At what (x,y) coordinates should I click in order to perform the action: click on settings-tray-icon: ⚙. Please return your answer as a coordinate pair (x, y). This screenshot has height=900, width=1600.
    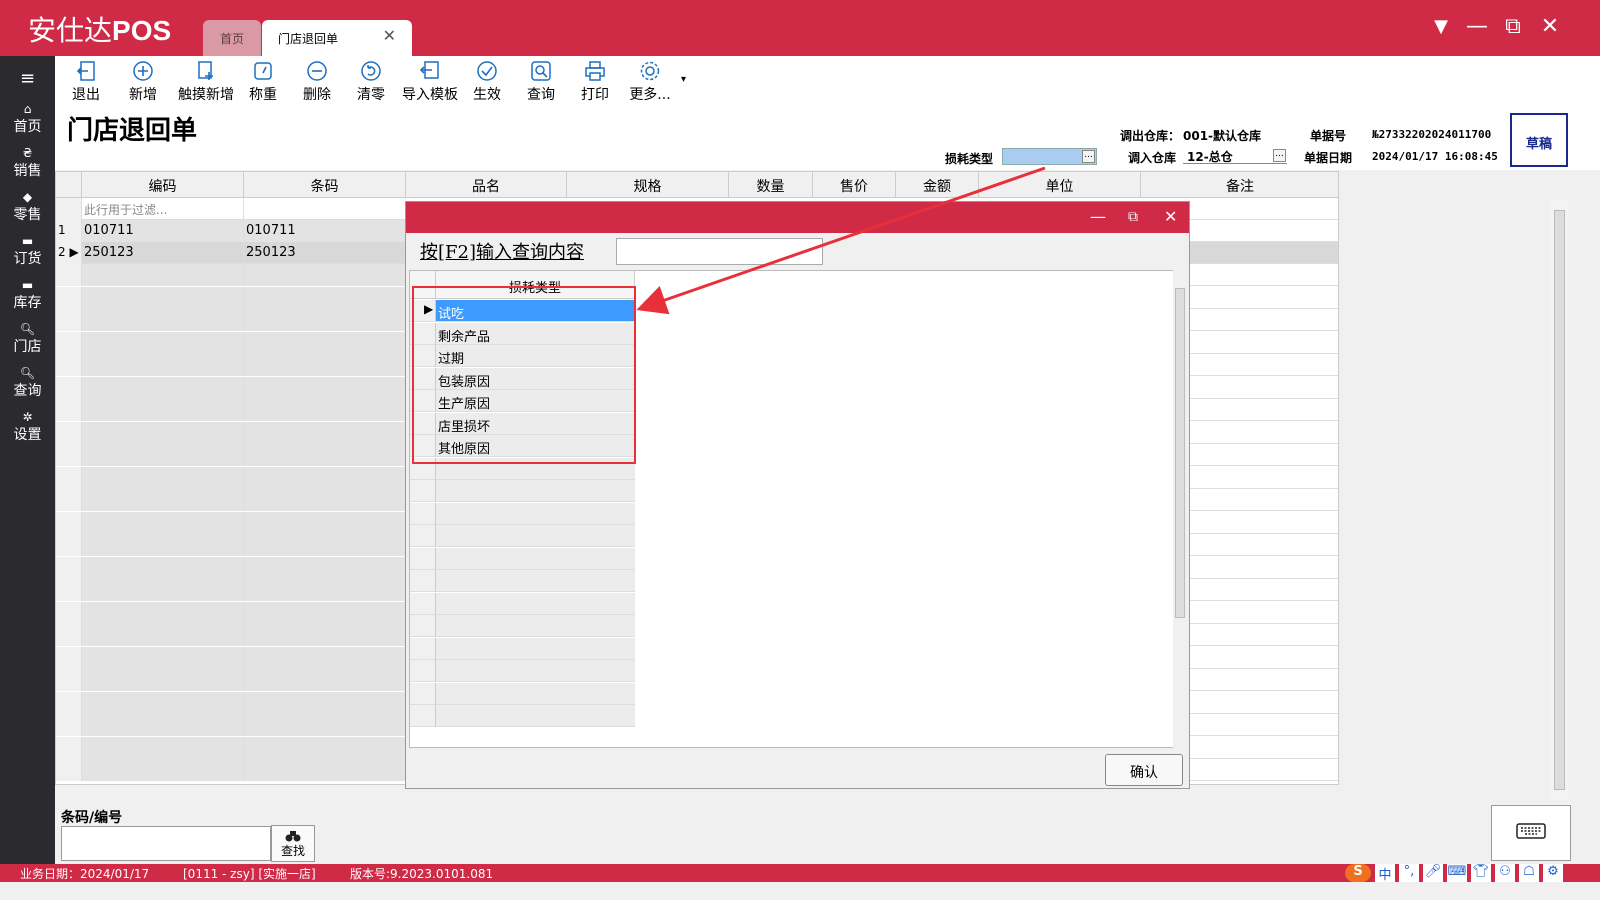
    Looking at the image, I should click on (1553, 873).